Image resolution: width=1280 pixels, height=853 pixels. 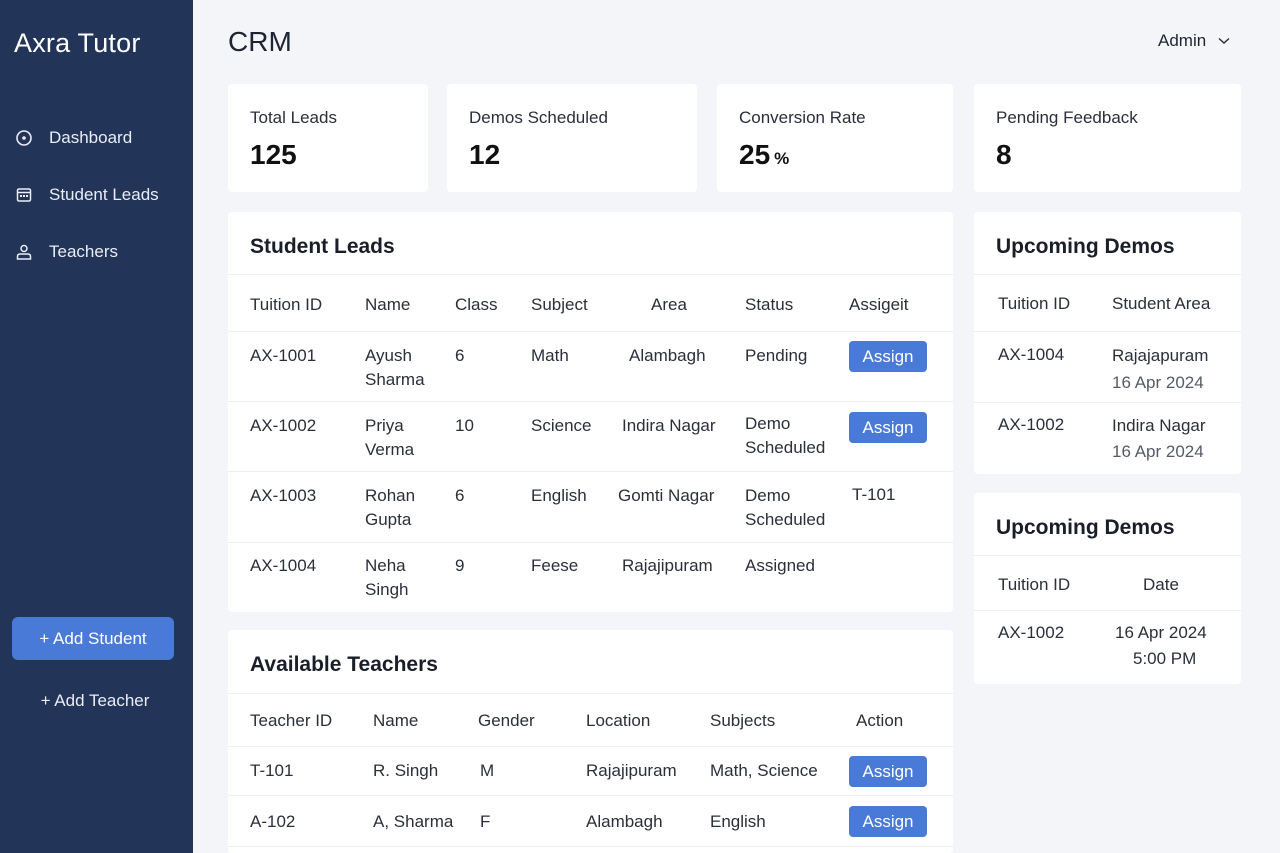 I want to click on column-header: Student Area, so click(x=1161, y=303).